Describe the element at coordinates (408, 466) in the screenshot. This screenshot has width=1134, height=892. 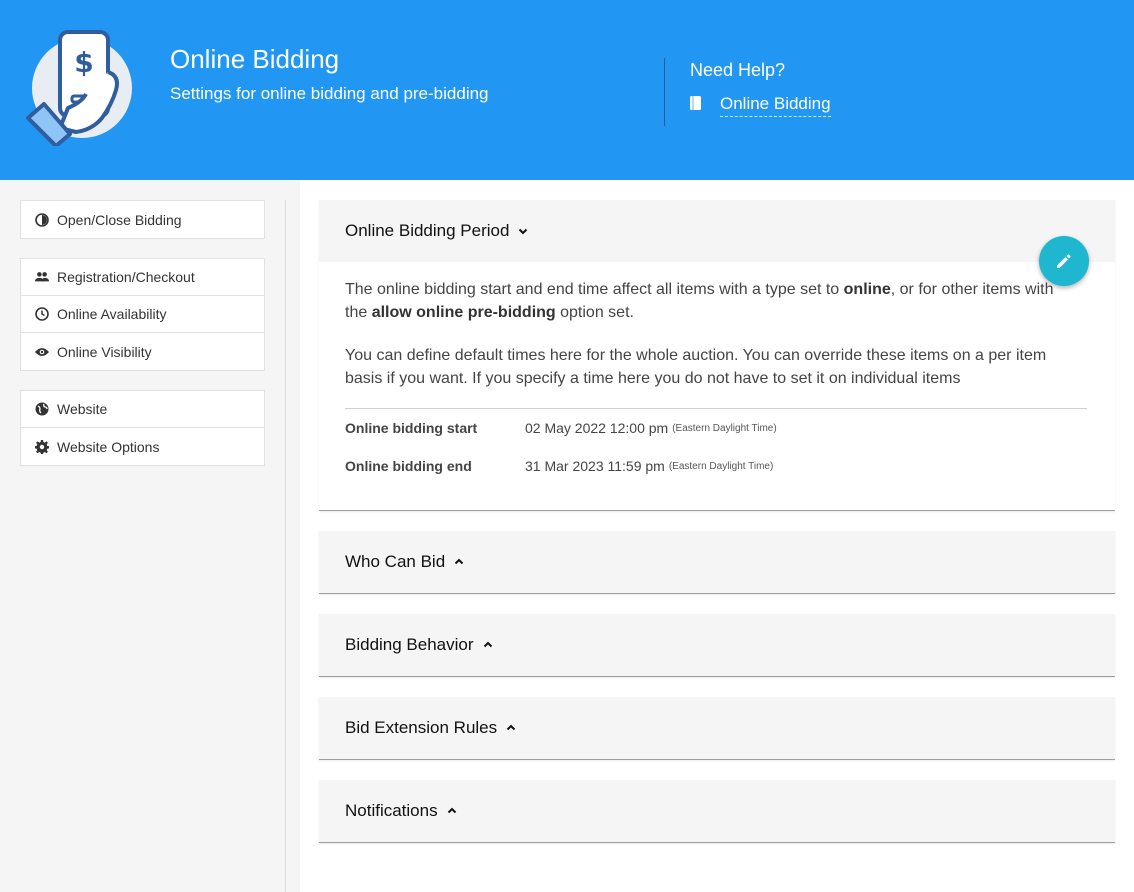
I see `online-bidding-end-label: Online bidding end` at that location.